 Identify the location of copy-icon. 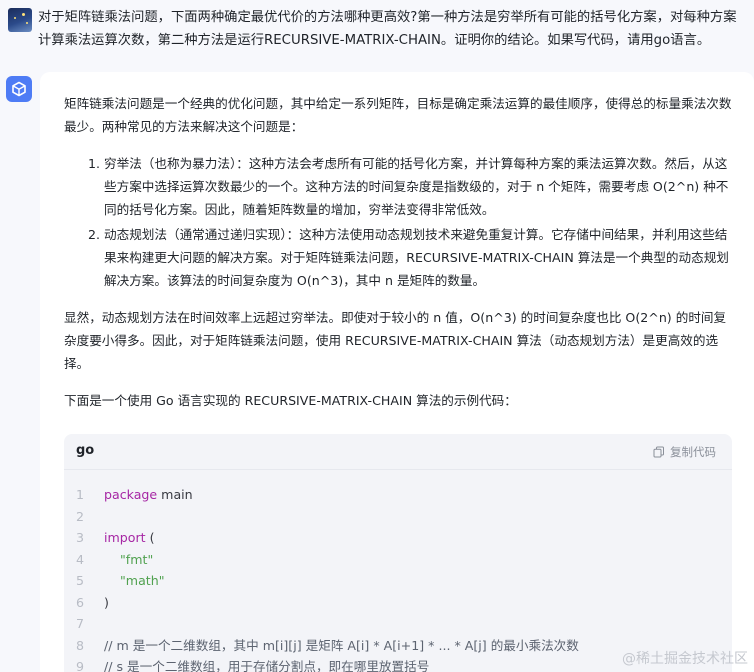
(658, 452).